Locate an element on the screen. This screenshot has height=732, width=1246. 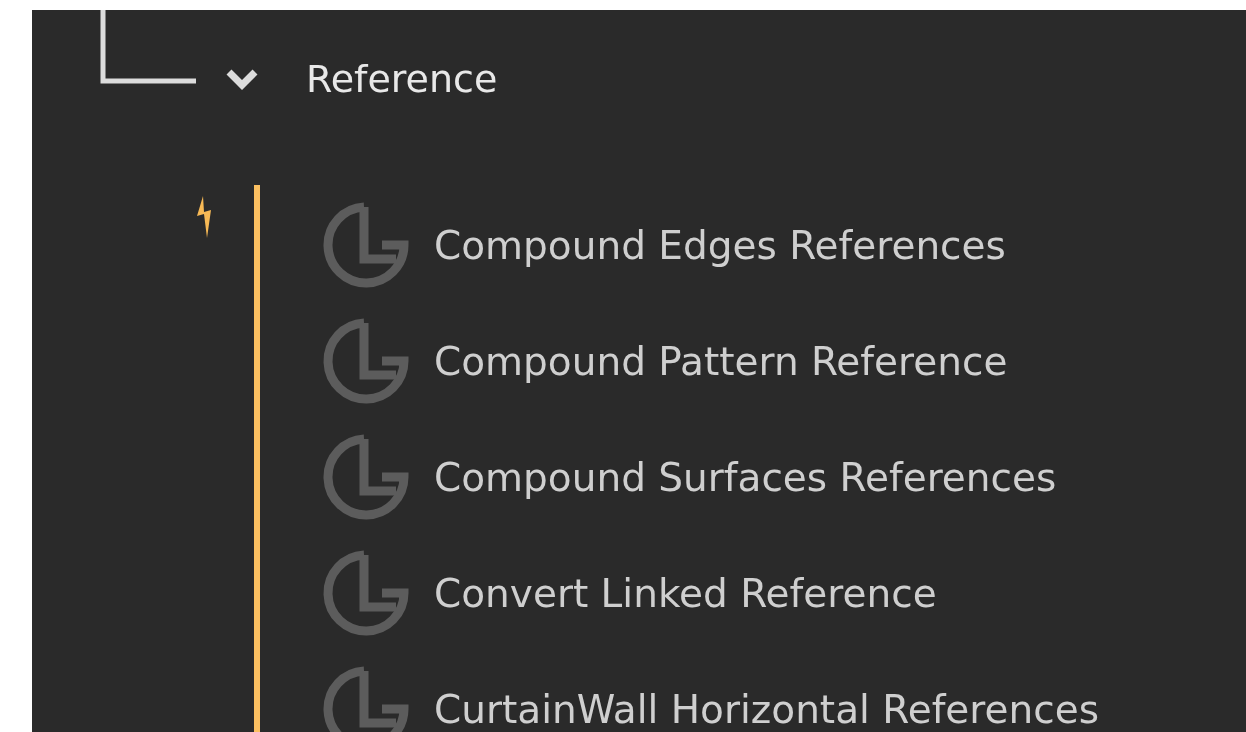
library-item: Compound Pattern Reference is located at coordinates (709, 361).